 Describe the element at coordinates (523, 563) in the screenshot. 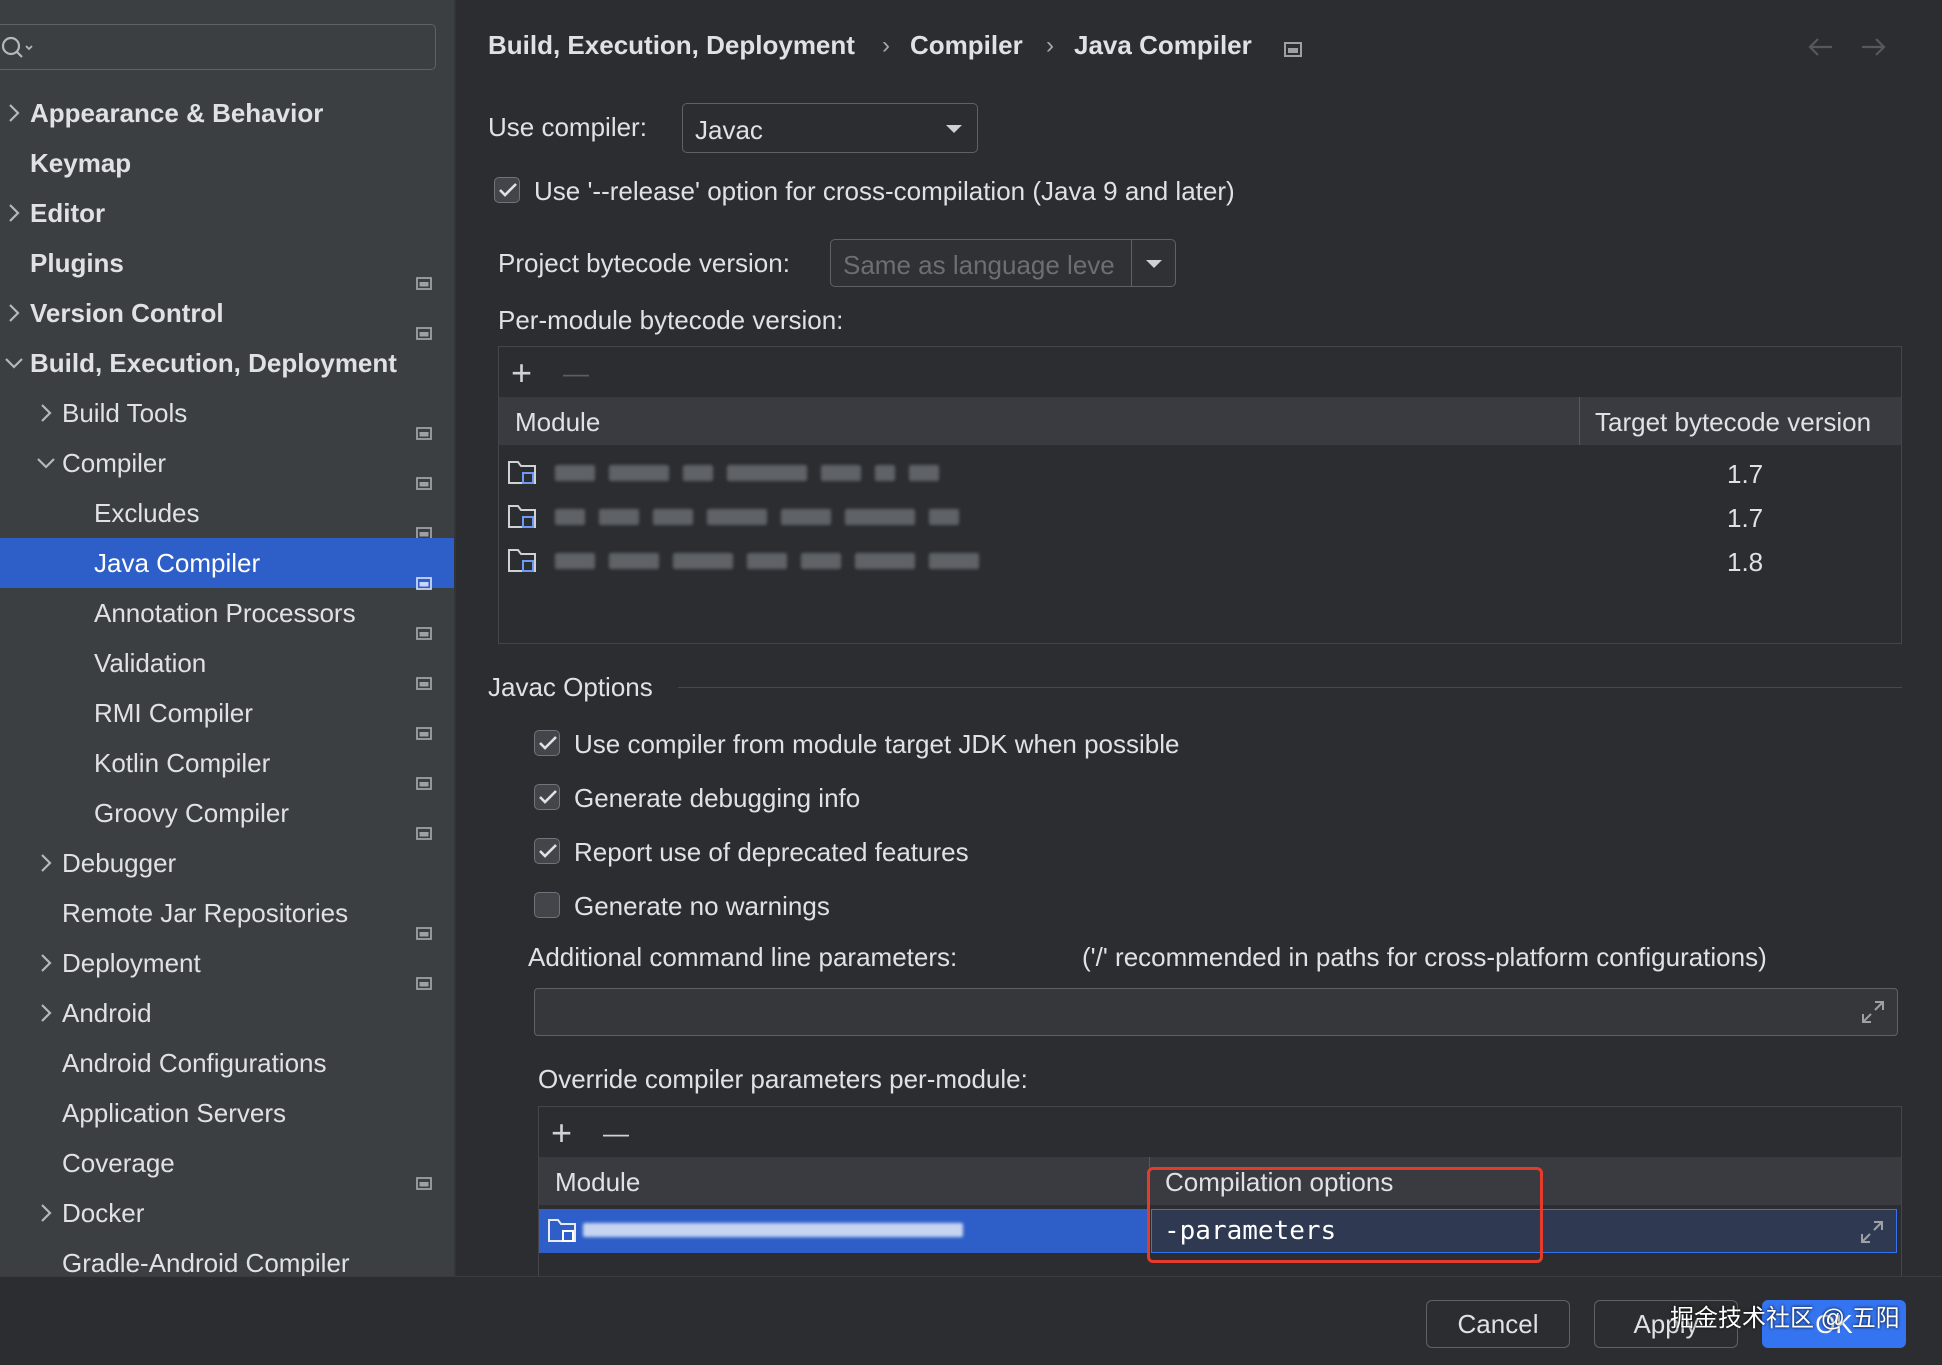

I see `module-folder-icon` at that location.